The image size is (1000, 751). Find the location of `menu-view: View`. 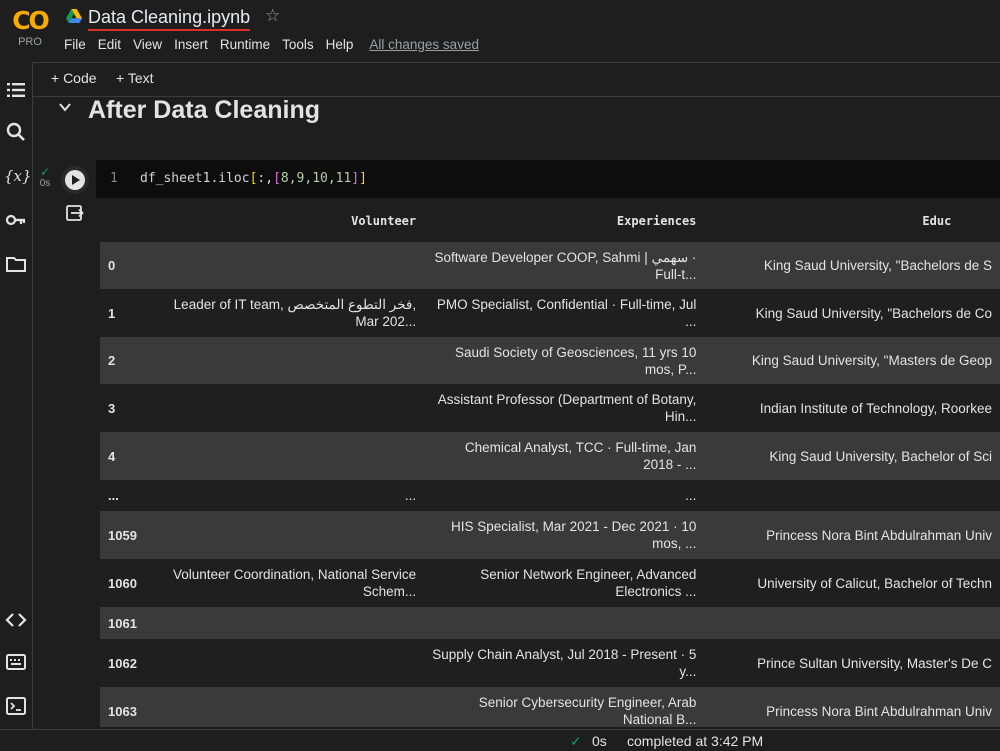

menu-view: View is located at coordinates (147, 44).